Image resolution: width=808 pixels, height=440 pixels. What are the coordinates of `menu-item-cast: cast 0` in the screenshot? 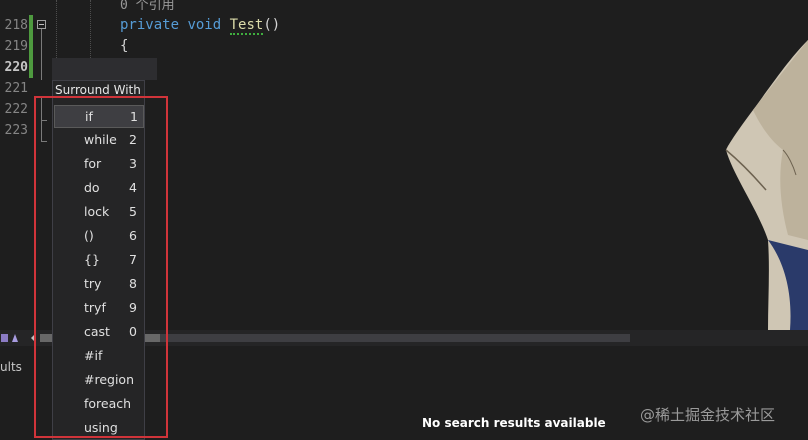 It's located at (99, 332).